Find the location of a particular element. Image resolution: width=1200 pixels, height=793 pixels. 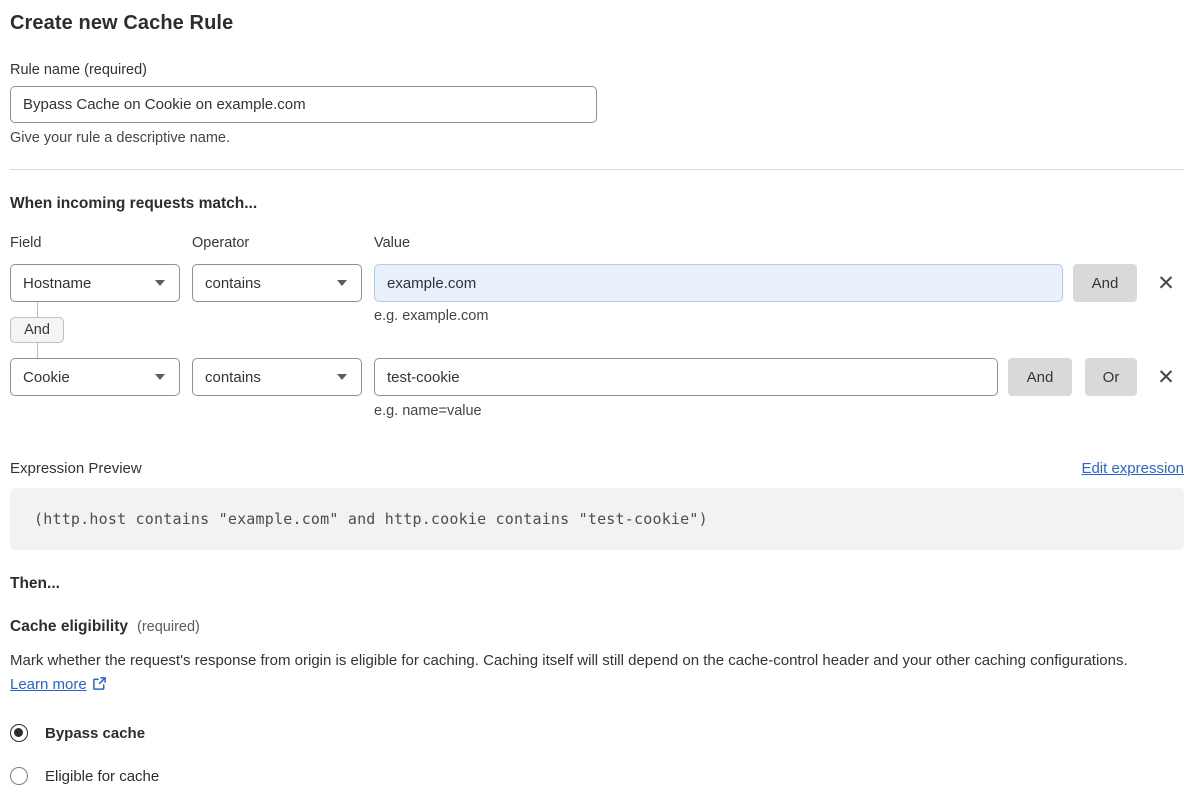

cache-eligibility-heading-row: Cache eligibility (required) is located at coordinates (597, 627).